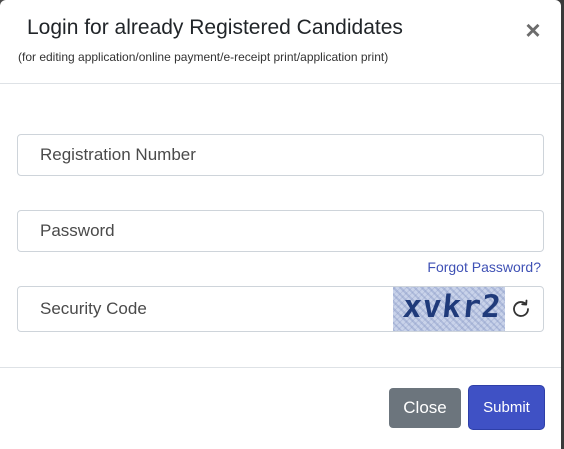 This screenshot has height=449, width=564. What do you see at coordinates (521, 309) in the screenshot?
I see `refresh-icon` at bounding box center [521, 309].